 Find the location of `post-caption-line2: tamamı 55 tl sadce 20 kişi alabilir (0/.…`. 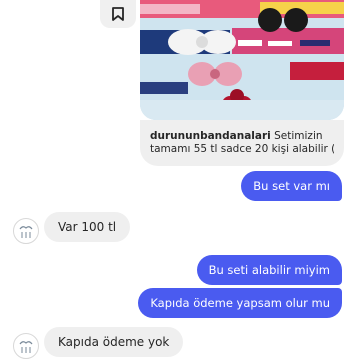

post-caption-line2: tamamı 55 tl sadce 20 kişi alabilir (0/.… is located at coordinates (242, 148).